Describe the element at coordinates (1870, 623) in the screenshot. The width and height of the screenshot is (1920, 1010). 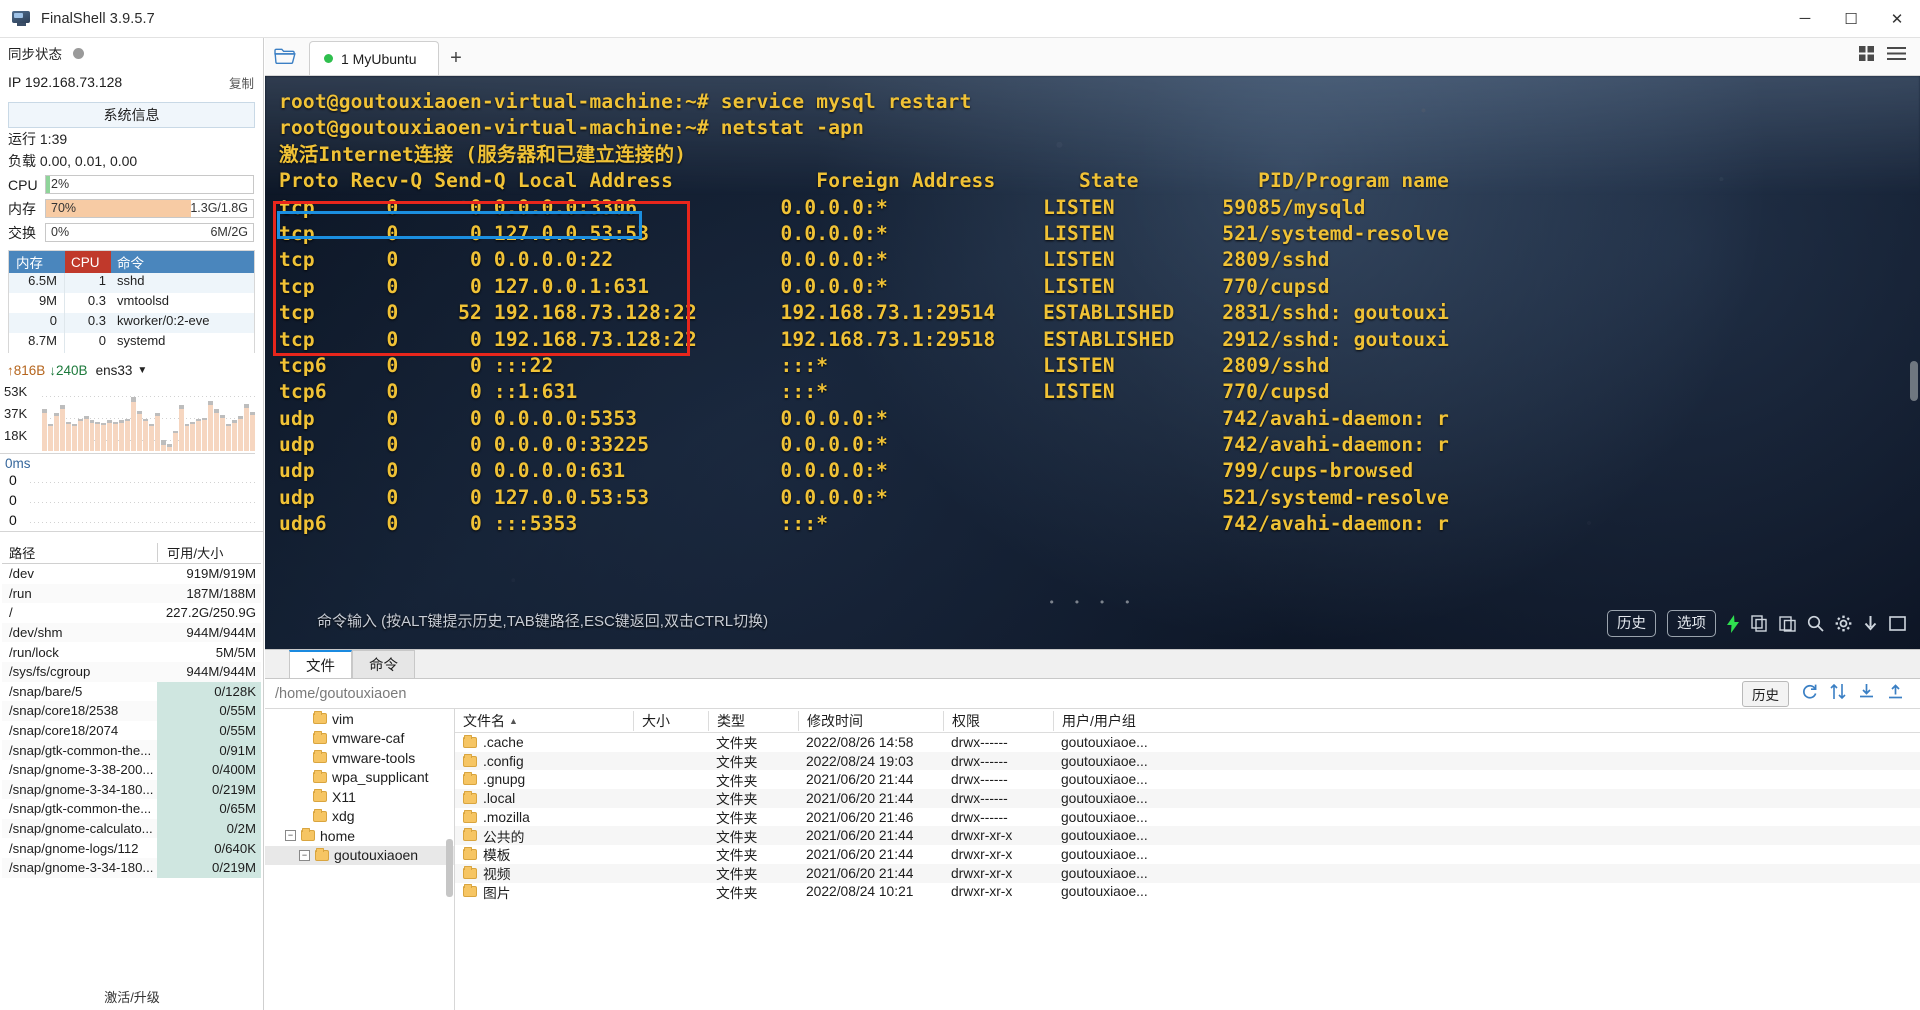
I see `download-icon` at that location.